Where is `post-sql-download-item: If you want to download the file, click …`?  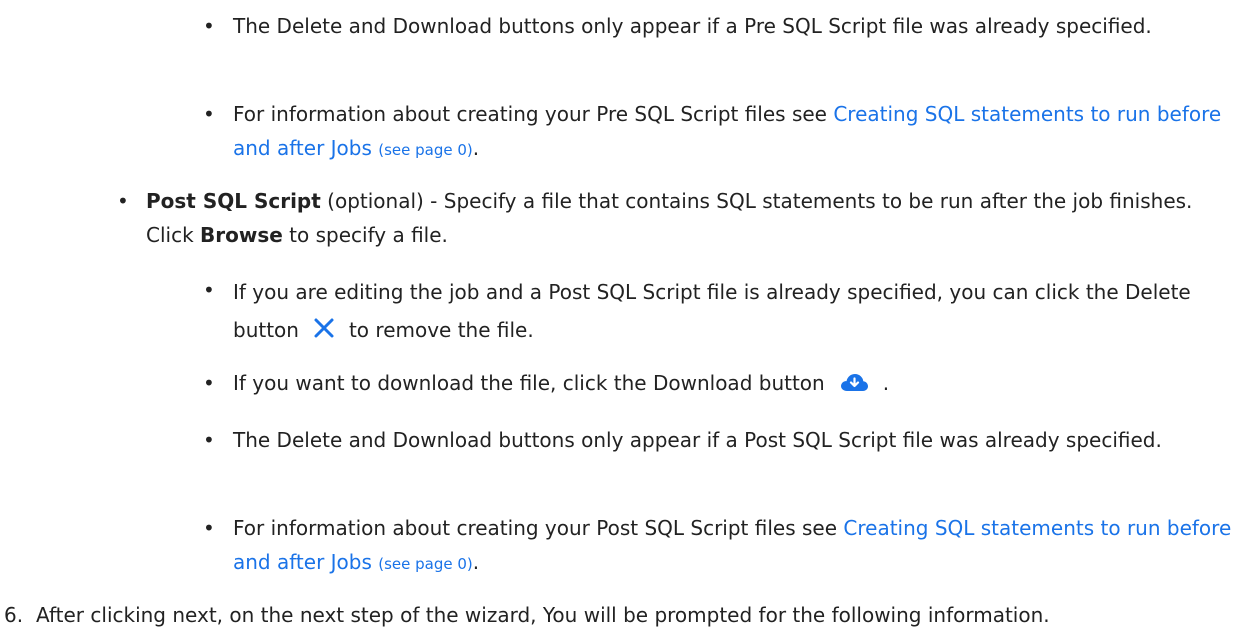
post-sql-download-item: If you want to download the file, click … is located at coordinates (738, 384).